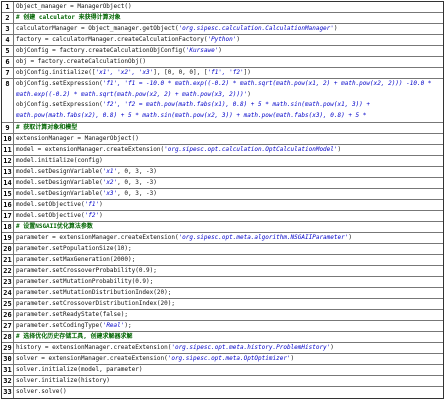 The width and height of the screenshot is (446, 407). What do you see at coordinates (247, 72) in the screenshot?
I see `code-token: ])` at bounding box center [247, 72].